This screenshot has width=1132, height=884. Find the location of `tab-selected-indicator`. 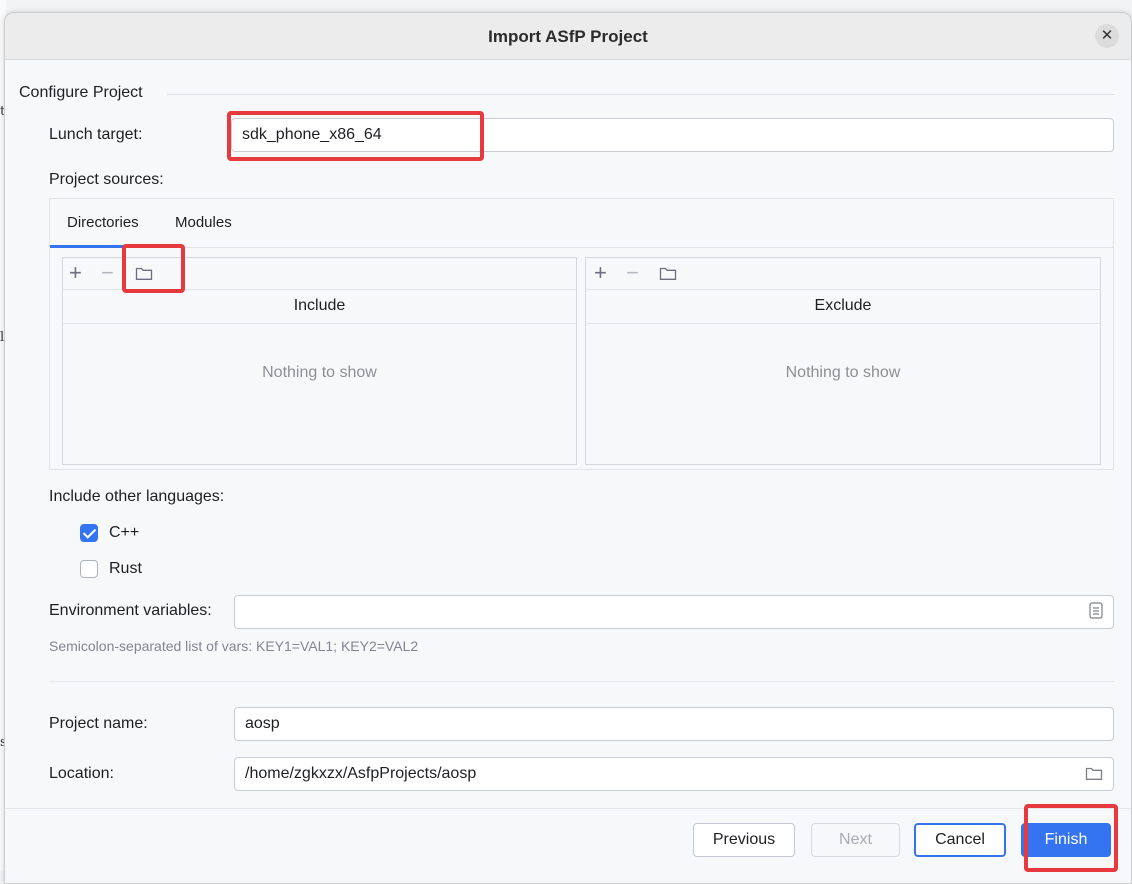

tab-selected-indicator is located at coordinates (88, 246).